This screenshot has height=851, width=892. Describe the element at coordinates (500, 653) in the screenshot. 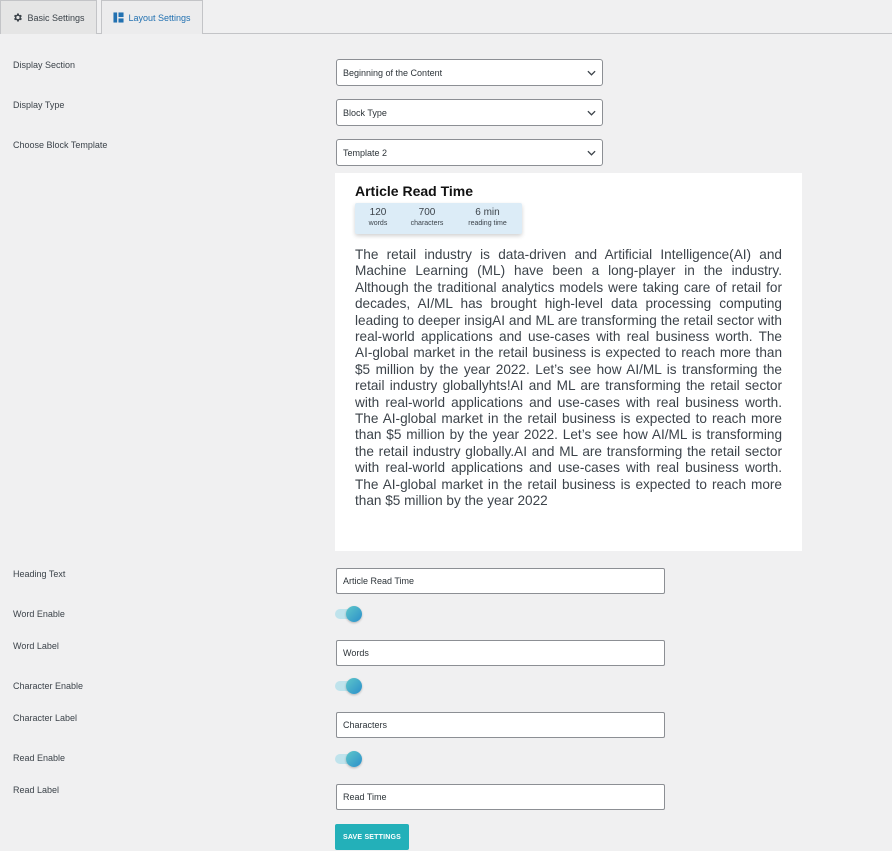

I see `word-label-input: Words` at that location.